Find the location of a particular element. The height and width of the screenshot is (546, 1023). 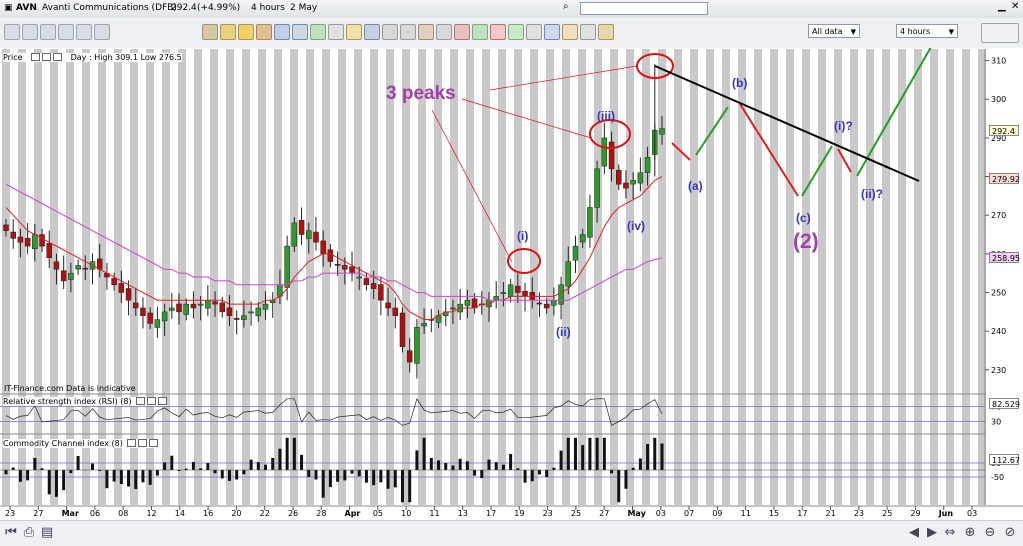

fan-icon is located at coordinates (498, 32).